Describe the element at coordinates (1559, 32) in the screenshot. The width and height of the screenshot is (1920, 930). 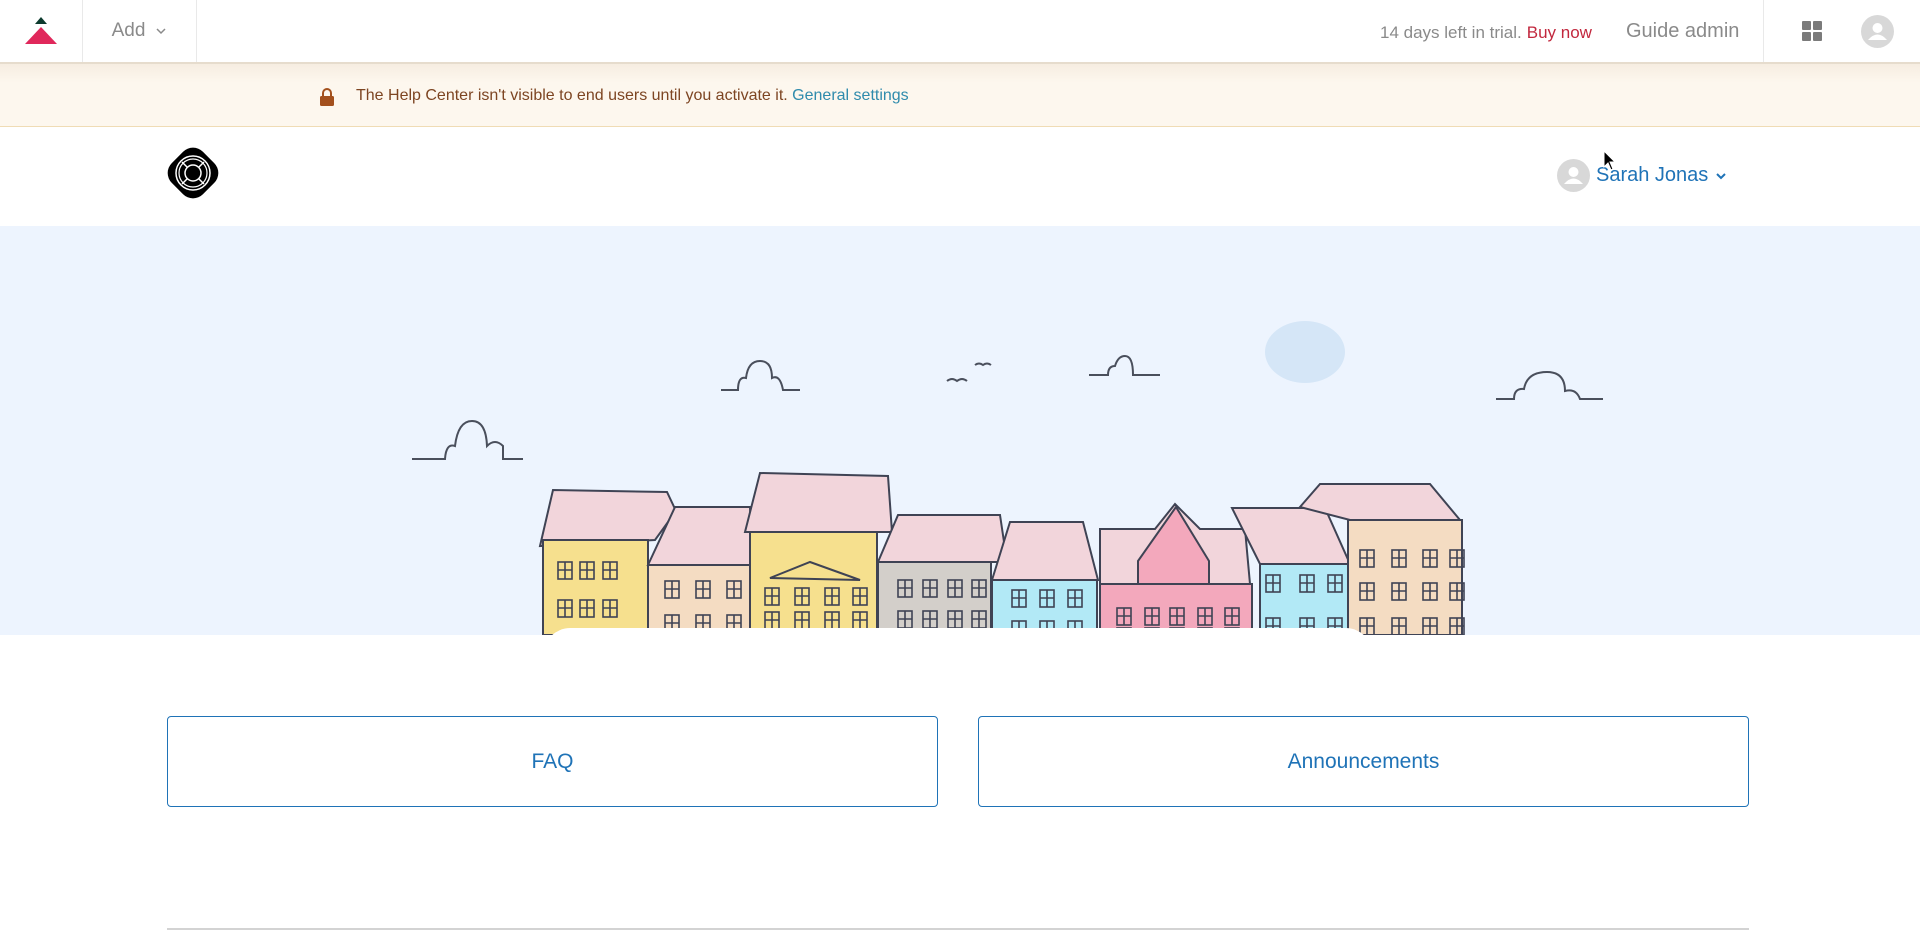
I see `buy-now-link: Buy now` at that location.